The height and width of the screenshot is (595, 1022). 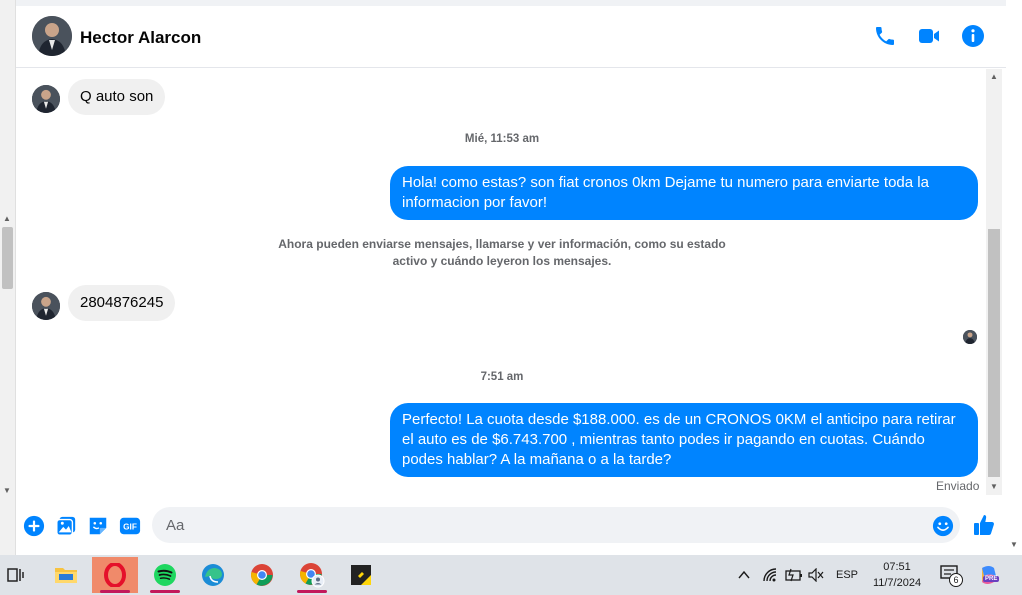 What do you see at coordinates (991, 579) in the screenshot?
I see `preview-badge: PRE` at bounding box center [991, 579].